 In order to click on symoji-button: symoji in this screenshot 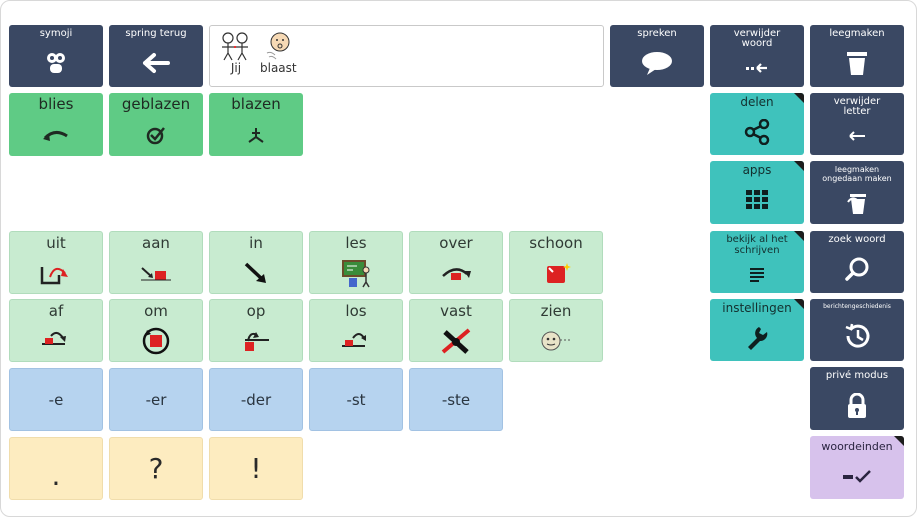, I will do `click(56, 56)`.